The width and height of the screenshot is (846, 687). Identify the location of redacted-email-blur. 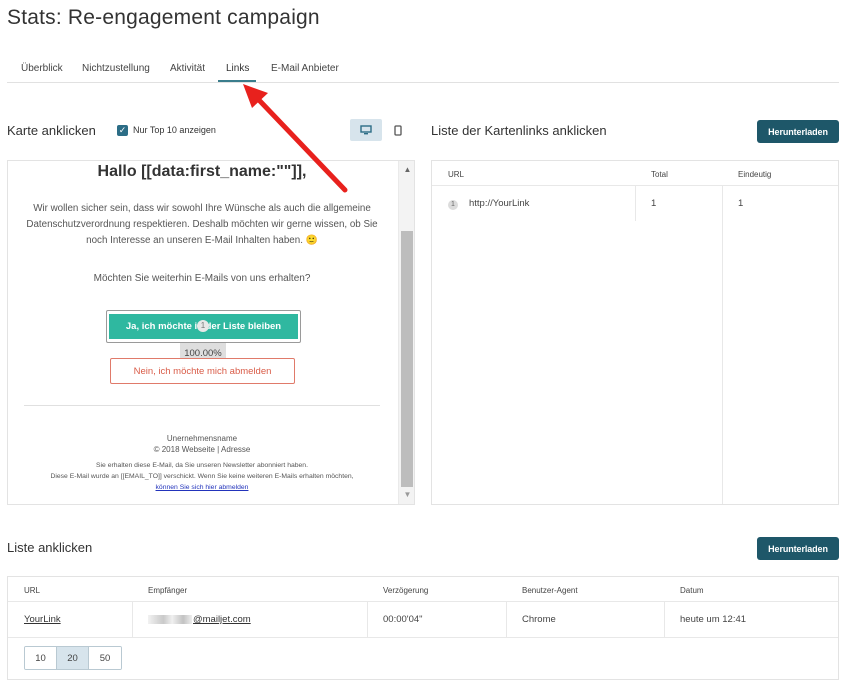
(170, 619).